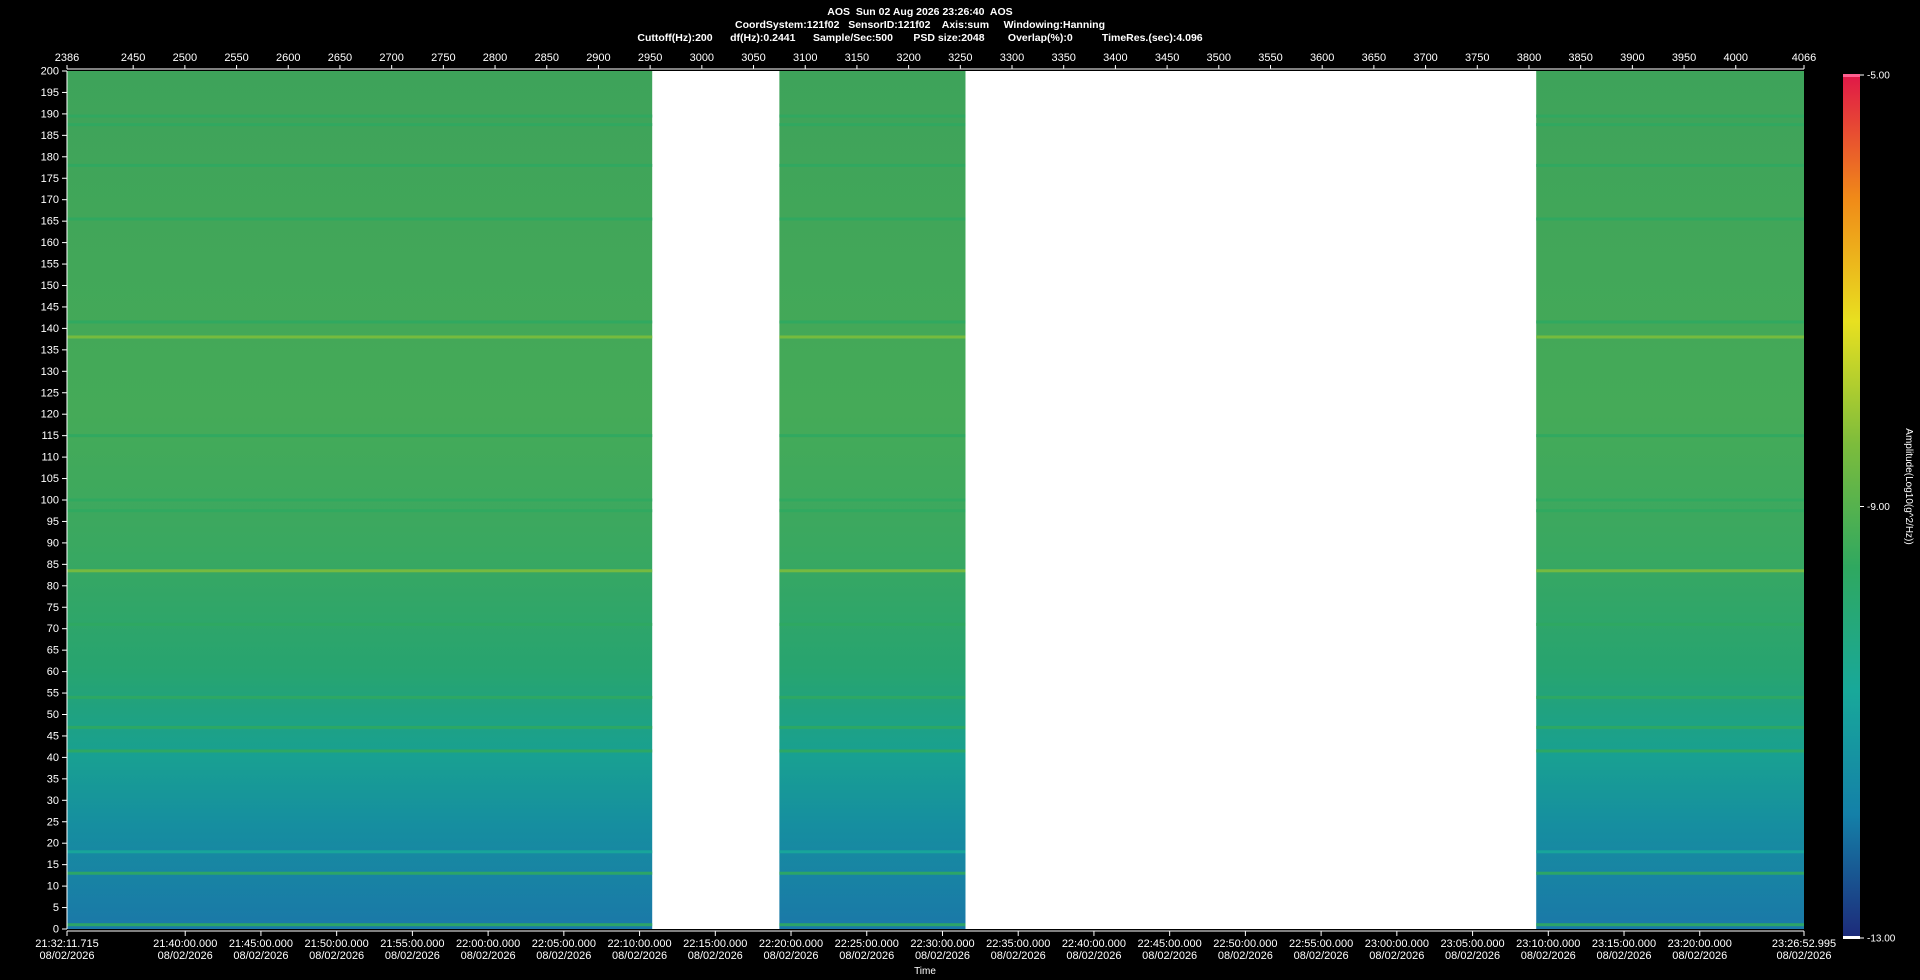 The height and width of the screenshot is (980, 1920). Describe the element at coordinates (1012, 58) in the screenshot. I see `top-tick-label: 3300` at that location.